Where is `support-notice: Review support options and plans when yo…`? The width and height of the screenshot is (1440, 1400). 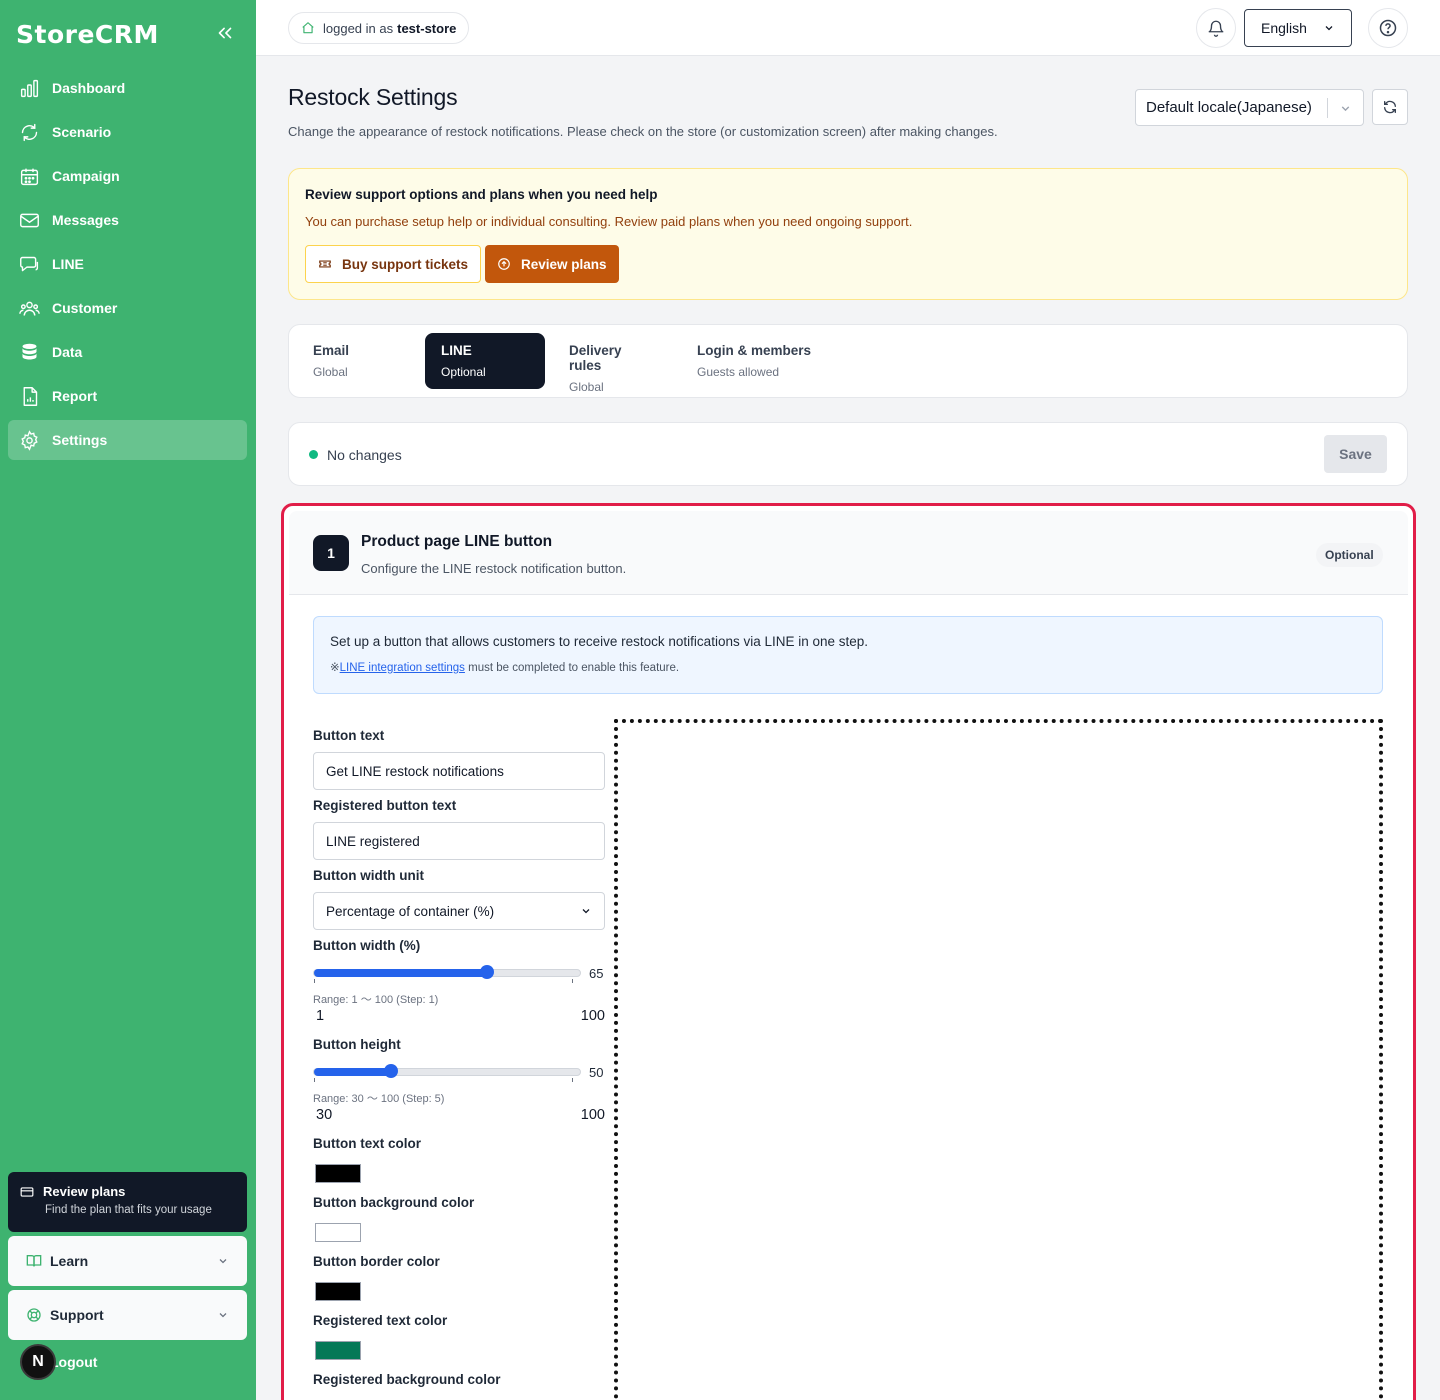 support-notice: Review support options and plans when yo… is located at coordinates (848, 234).